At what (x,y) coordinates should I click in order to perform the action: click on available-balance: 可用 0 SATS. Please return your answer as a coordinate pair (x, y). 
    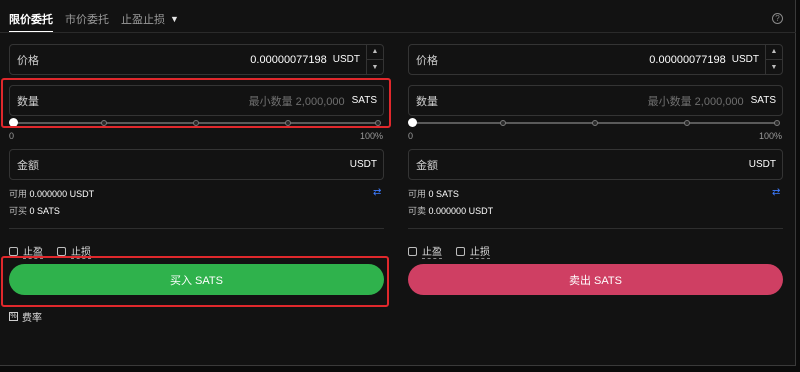
    Looking at the image, I should click on (433, 193).